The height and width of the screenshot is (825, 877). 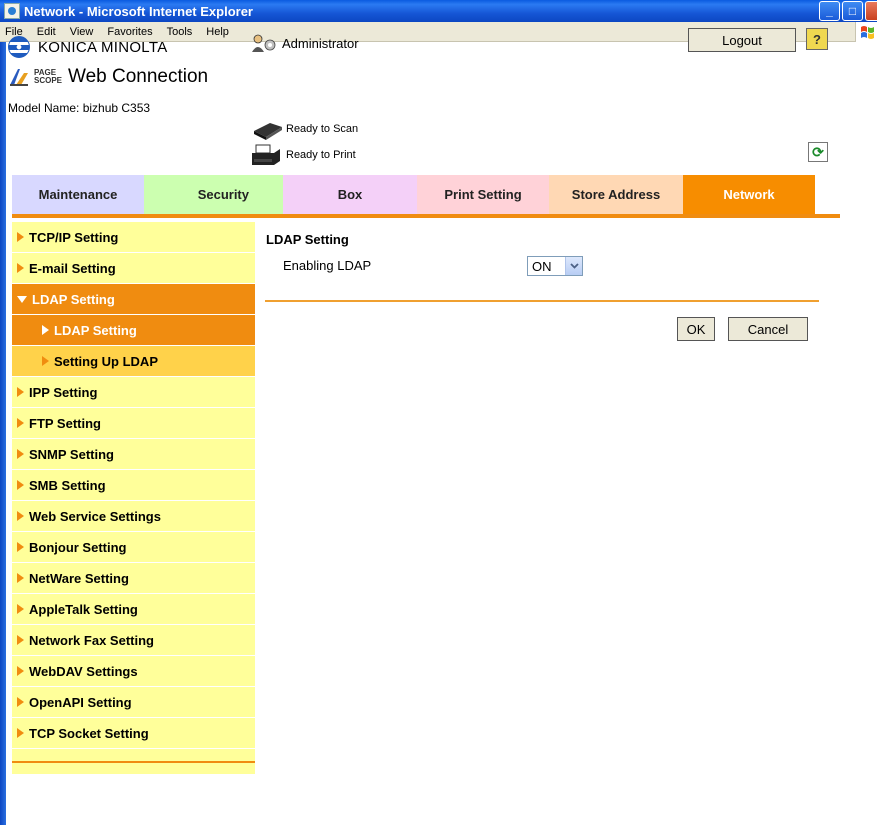 What do you see at coordinates (78, 547) in the screenshot?
I see `sidebar-item-label: Bonjour Setting` at bounding box center [78, 547].